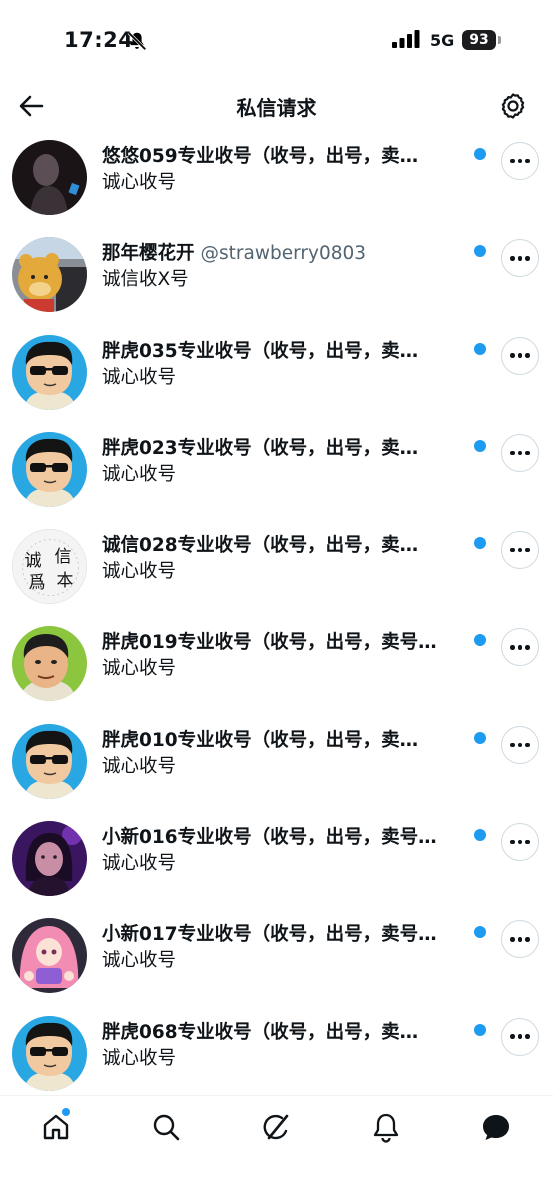 This screenshot has height=1201, width=553. I want to click on nav-messages, so click(496, 1127).